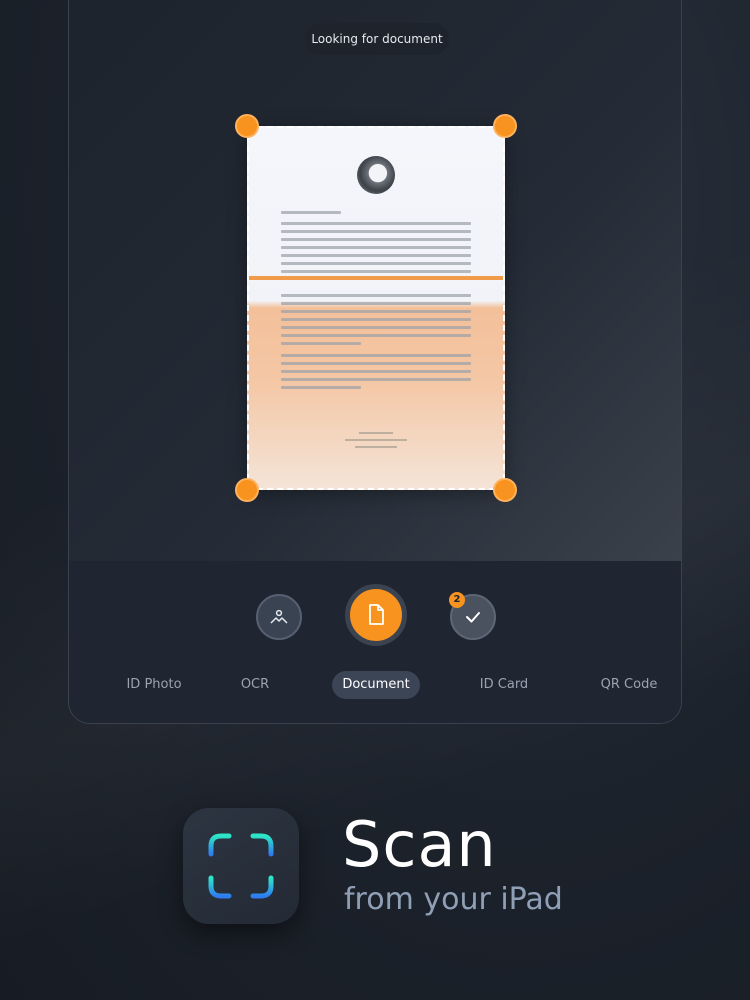 This screenshot has width=750, height=1000. I want to click on mode-qr-code: QR Code, so click(629, 685).